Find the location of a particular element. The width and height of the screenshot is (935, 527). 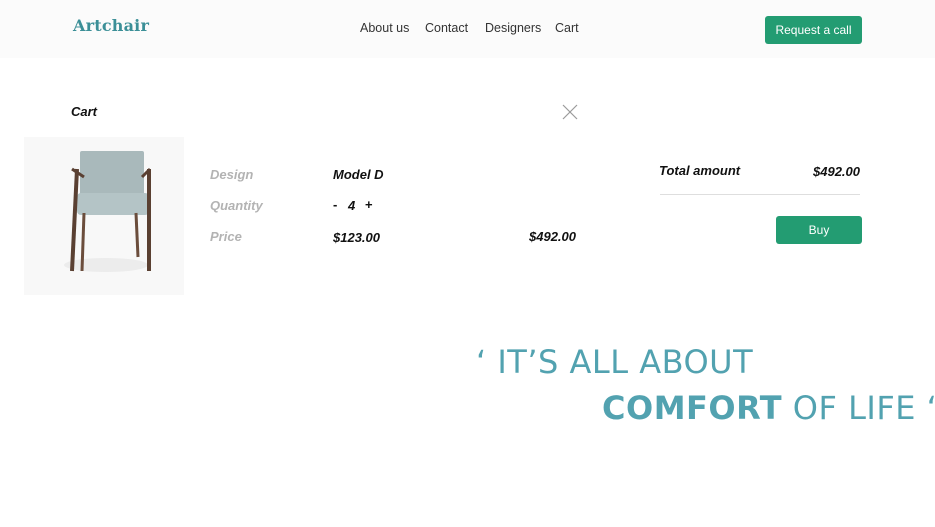

logo: Artchair is located at coordinates (111, 25).